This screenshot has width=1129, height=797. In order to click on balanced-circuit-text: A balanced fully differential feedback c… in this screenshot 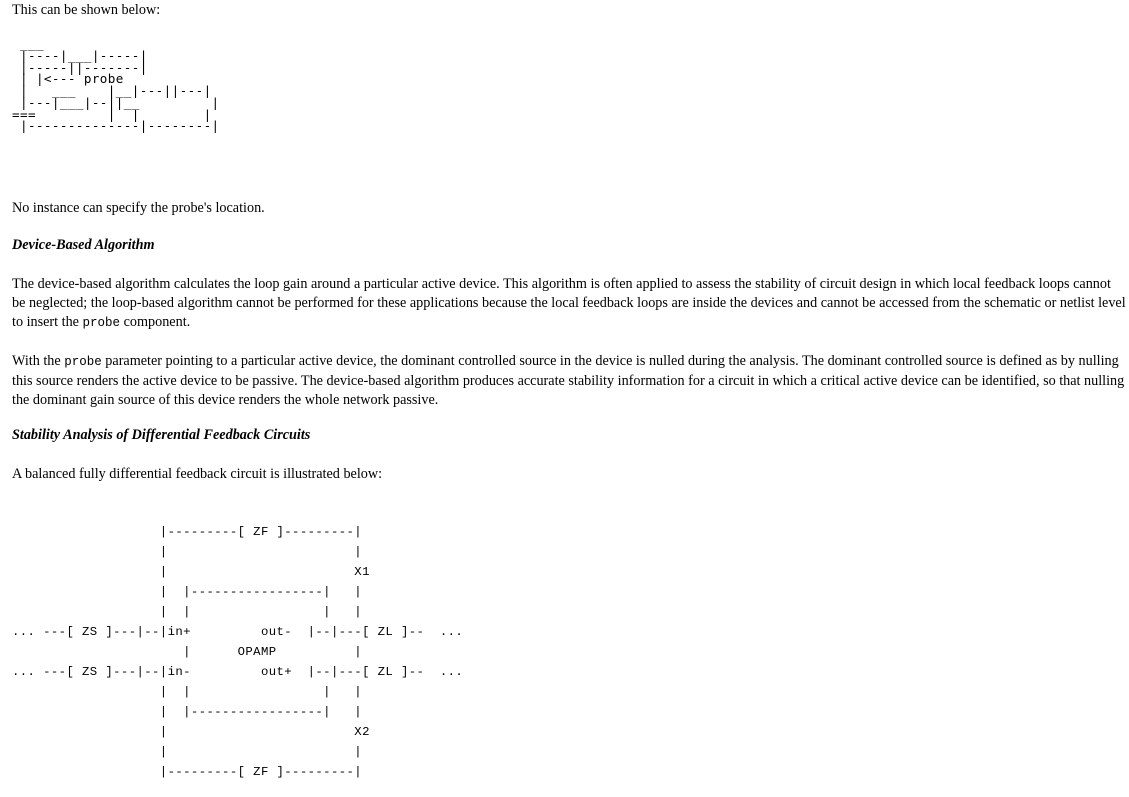, I will do `click(197, 474)`.